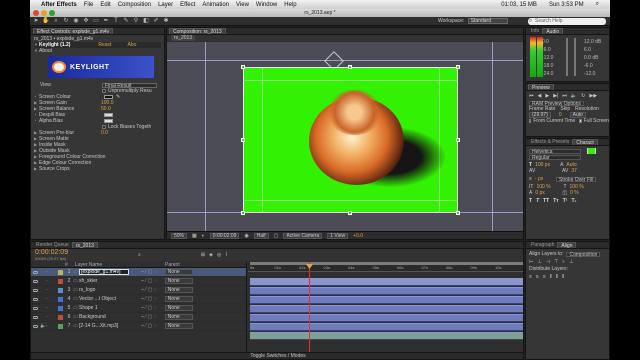  I want to click on playhead, so click(309, 310).